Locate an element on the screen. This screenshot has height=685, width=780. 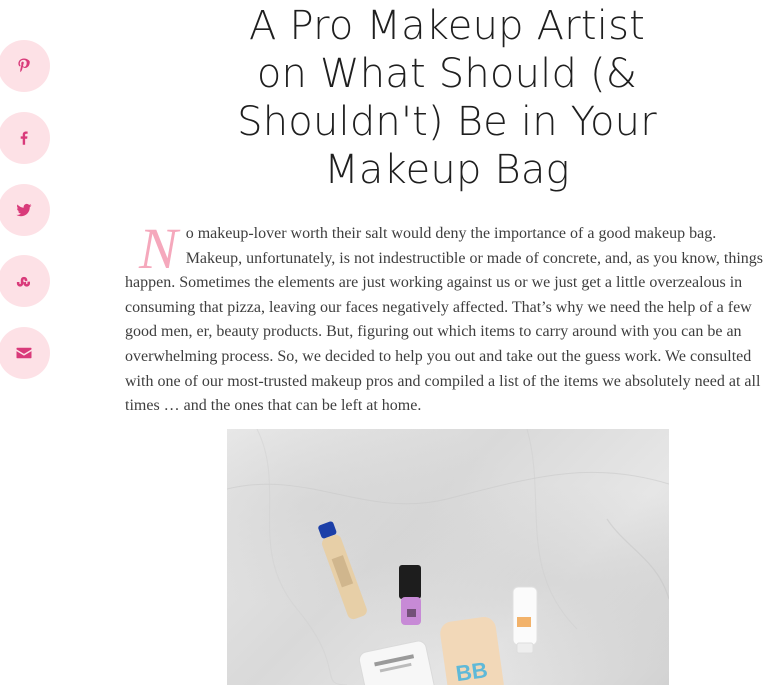
pinterest-icon is located at coordinates (24, 65).